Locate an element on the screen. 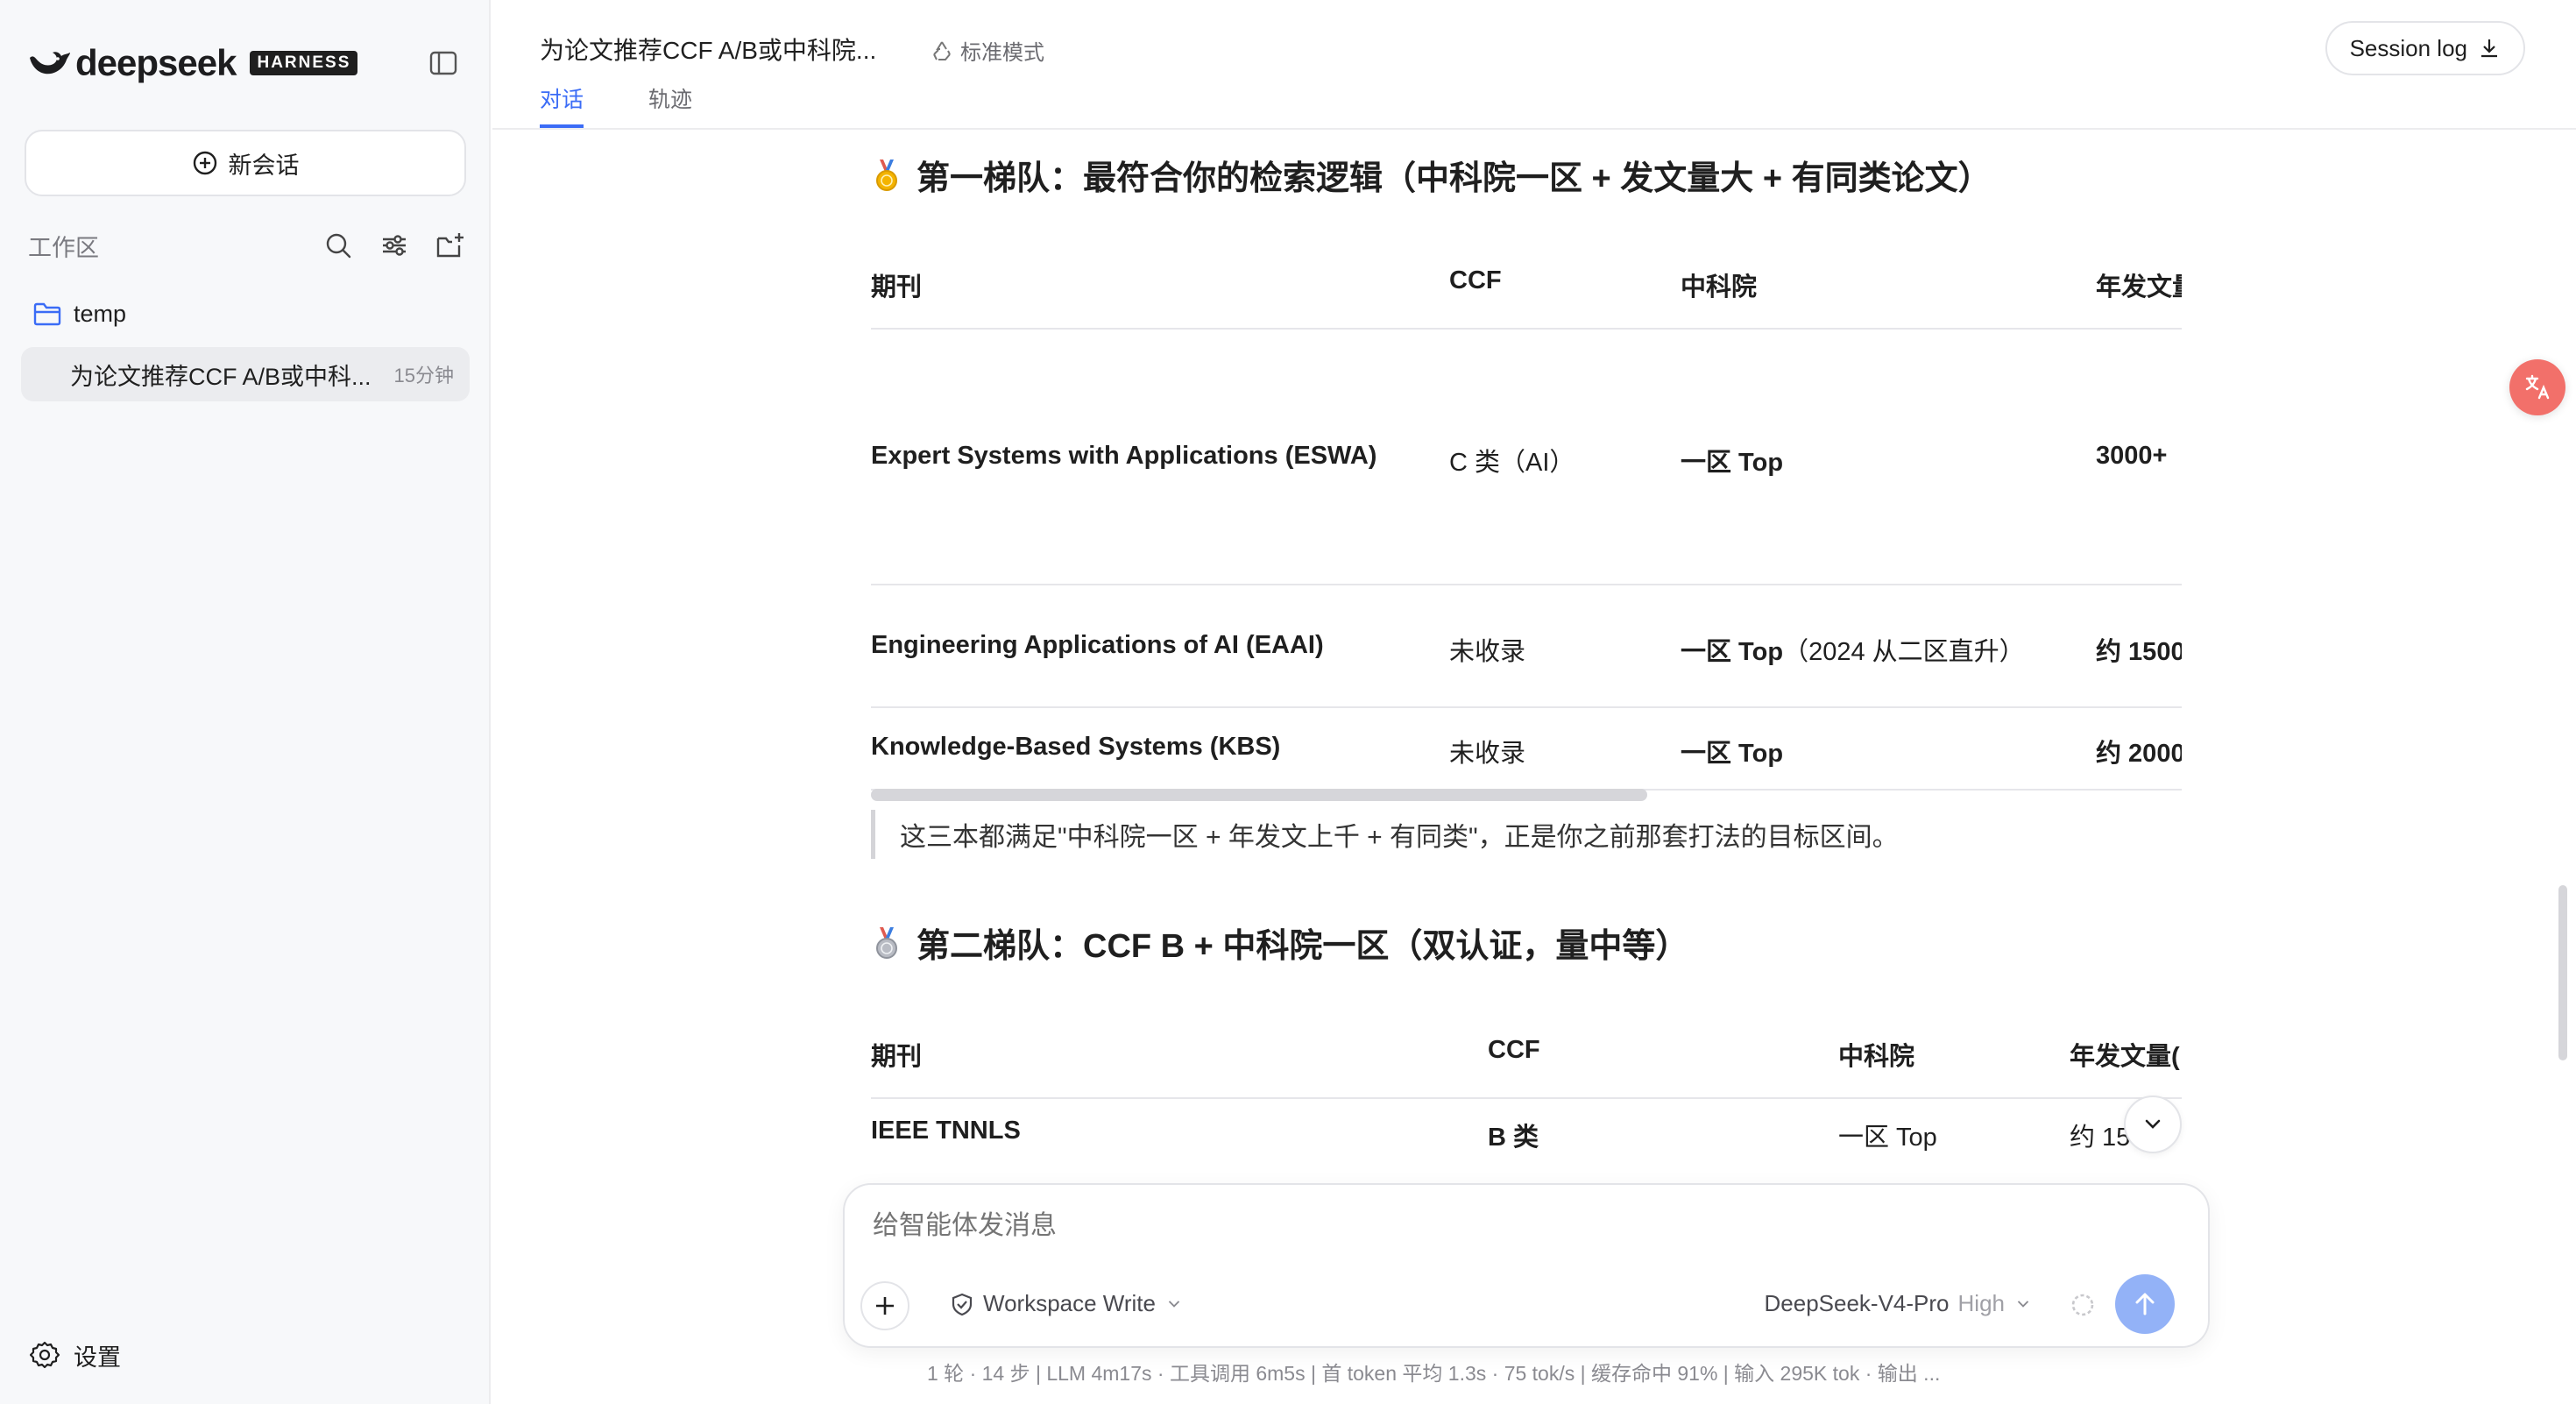  tab-trace: 轨迹 is located at coordinates (670, 103).